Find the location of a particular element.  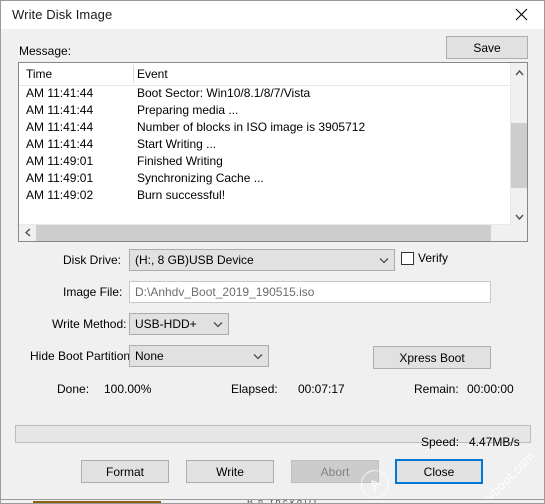

verify-checkbox: Verify is located at coordinates (424, 258).